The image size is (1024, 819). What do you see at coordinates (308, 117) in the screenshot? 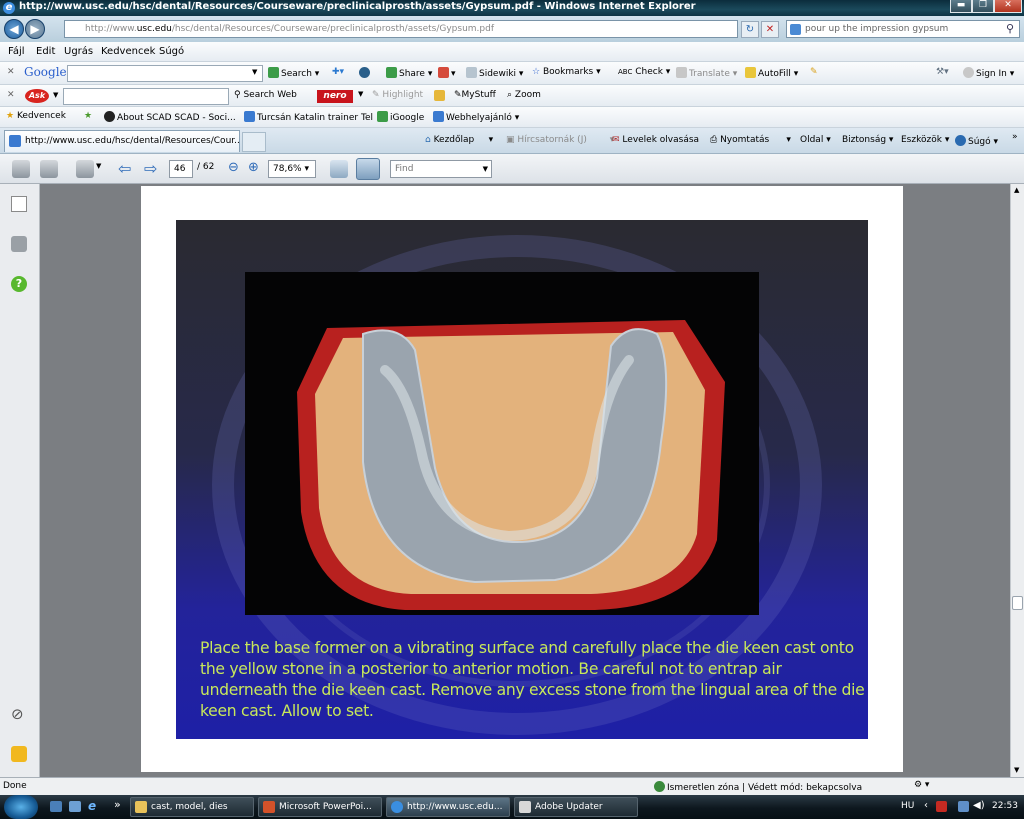
I see `favorite-turcsan: Turcsán Katalin trainer Tel` at bounding box center [308, 117].